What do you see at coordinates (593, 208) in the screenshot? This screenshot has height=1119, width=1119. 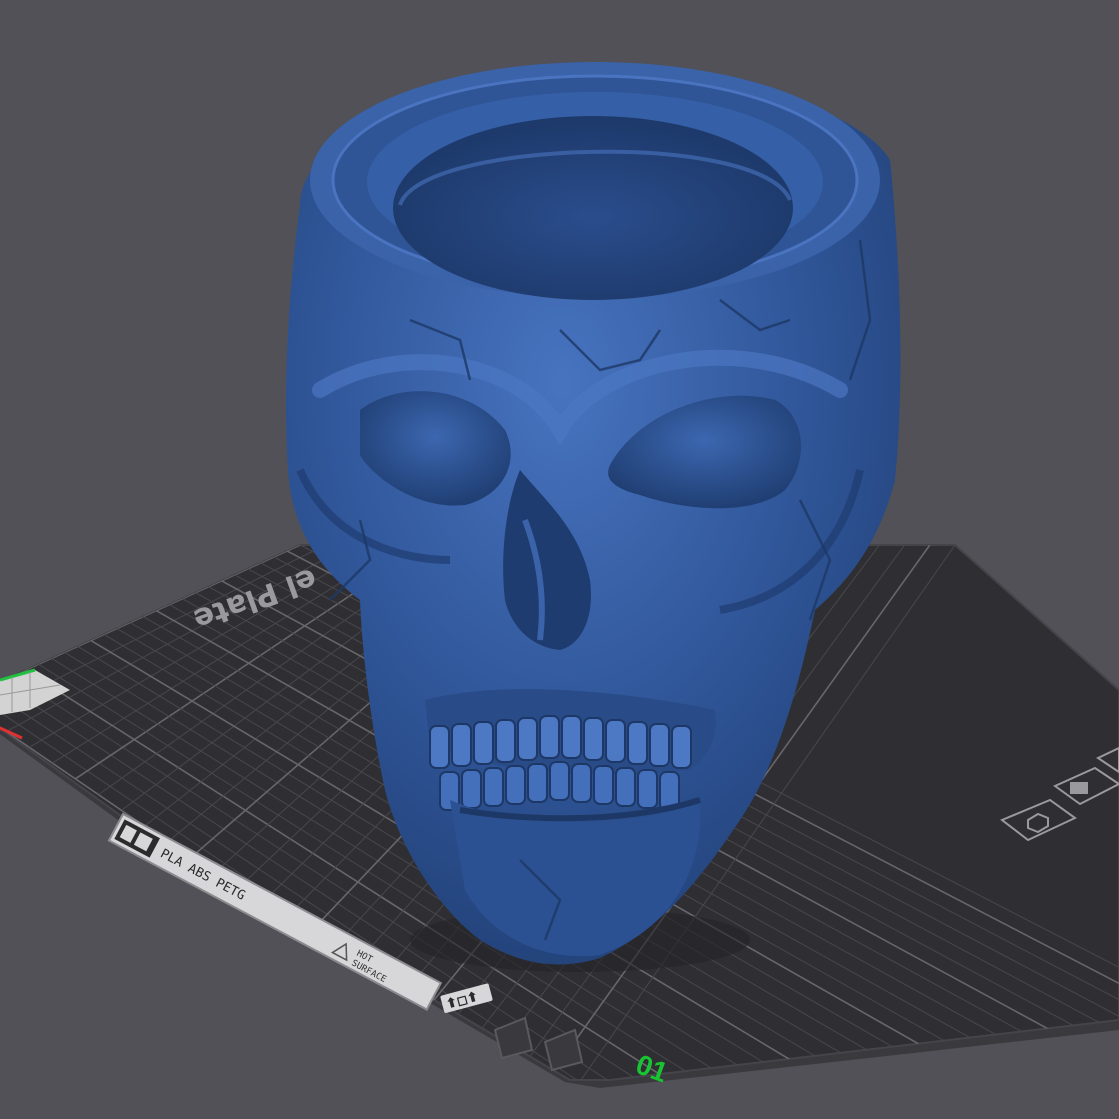 I see `bowl-opening` at bounding box center [593, 208].